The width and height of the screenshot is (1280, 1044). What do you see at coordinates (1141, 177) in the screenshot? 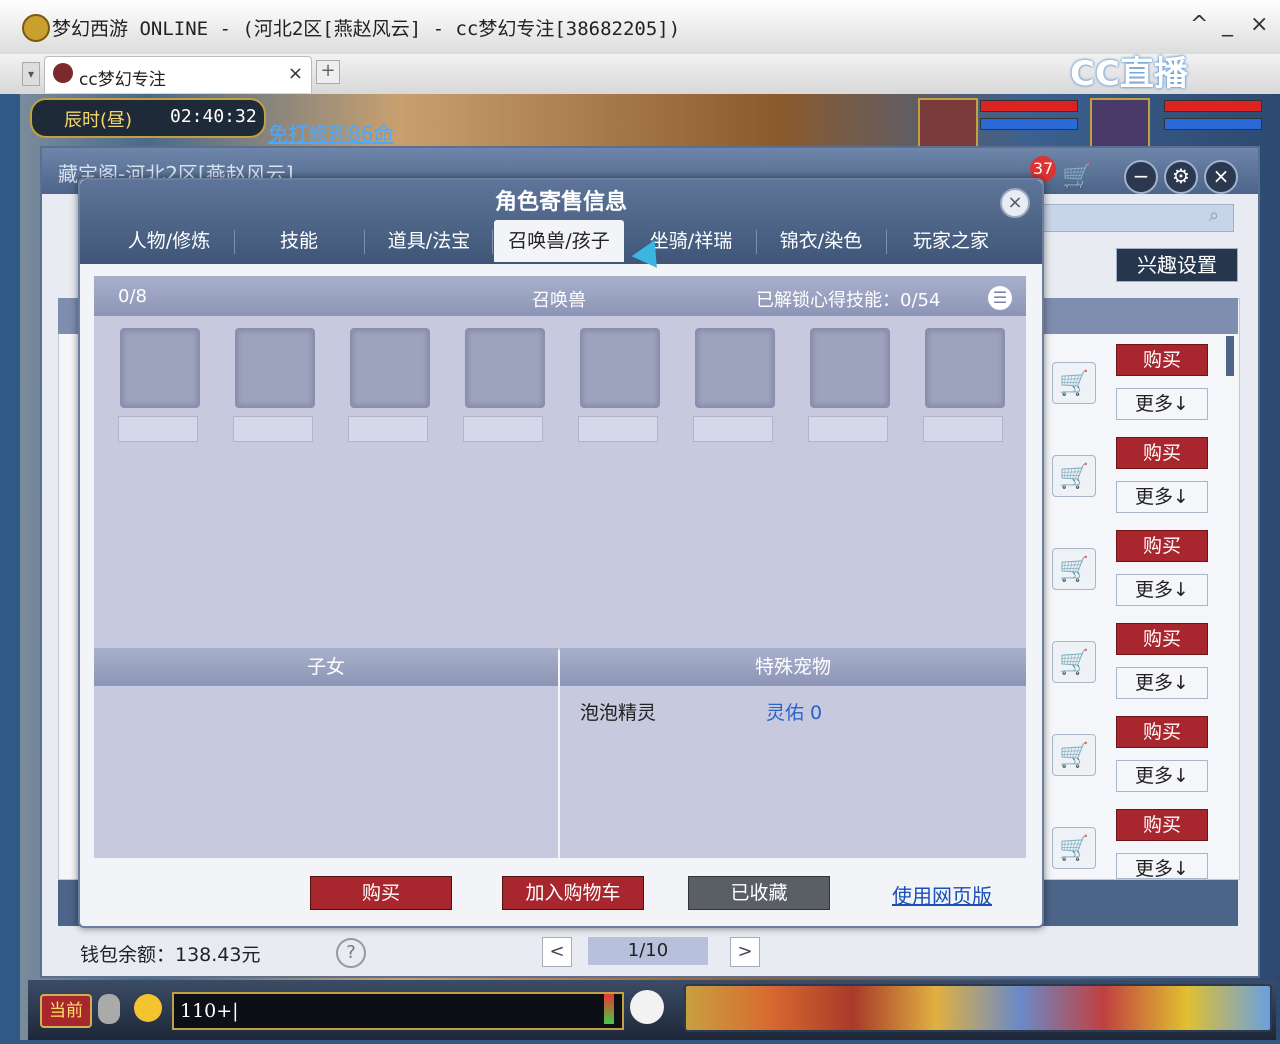
I see `minimize-icon: −` at bounding box center [1141, 177].